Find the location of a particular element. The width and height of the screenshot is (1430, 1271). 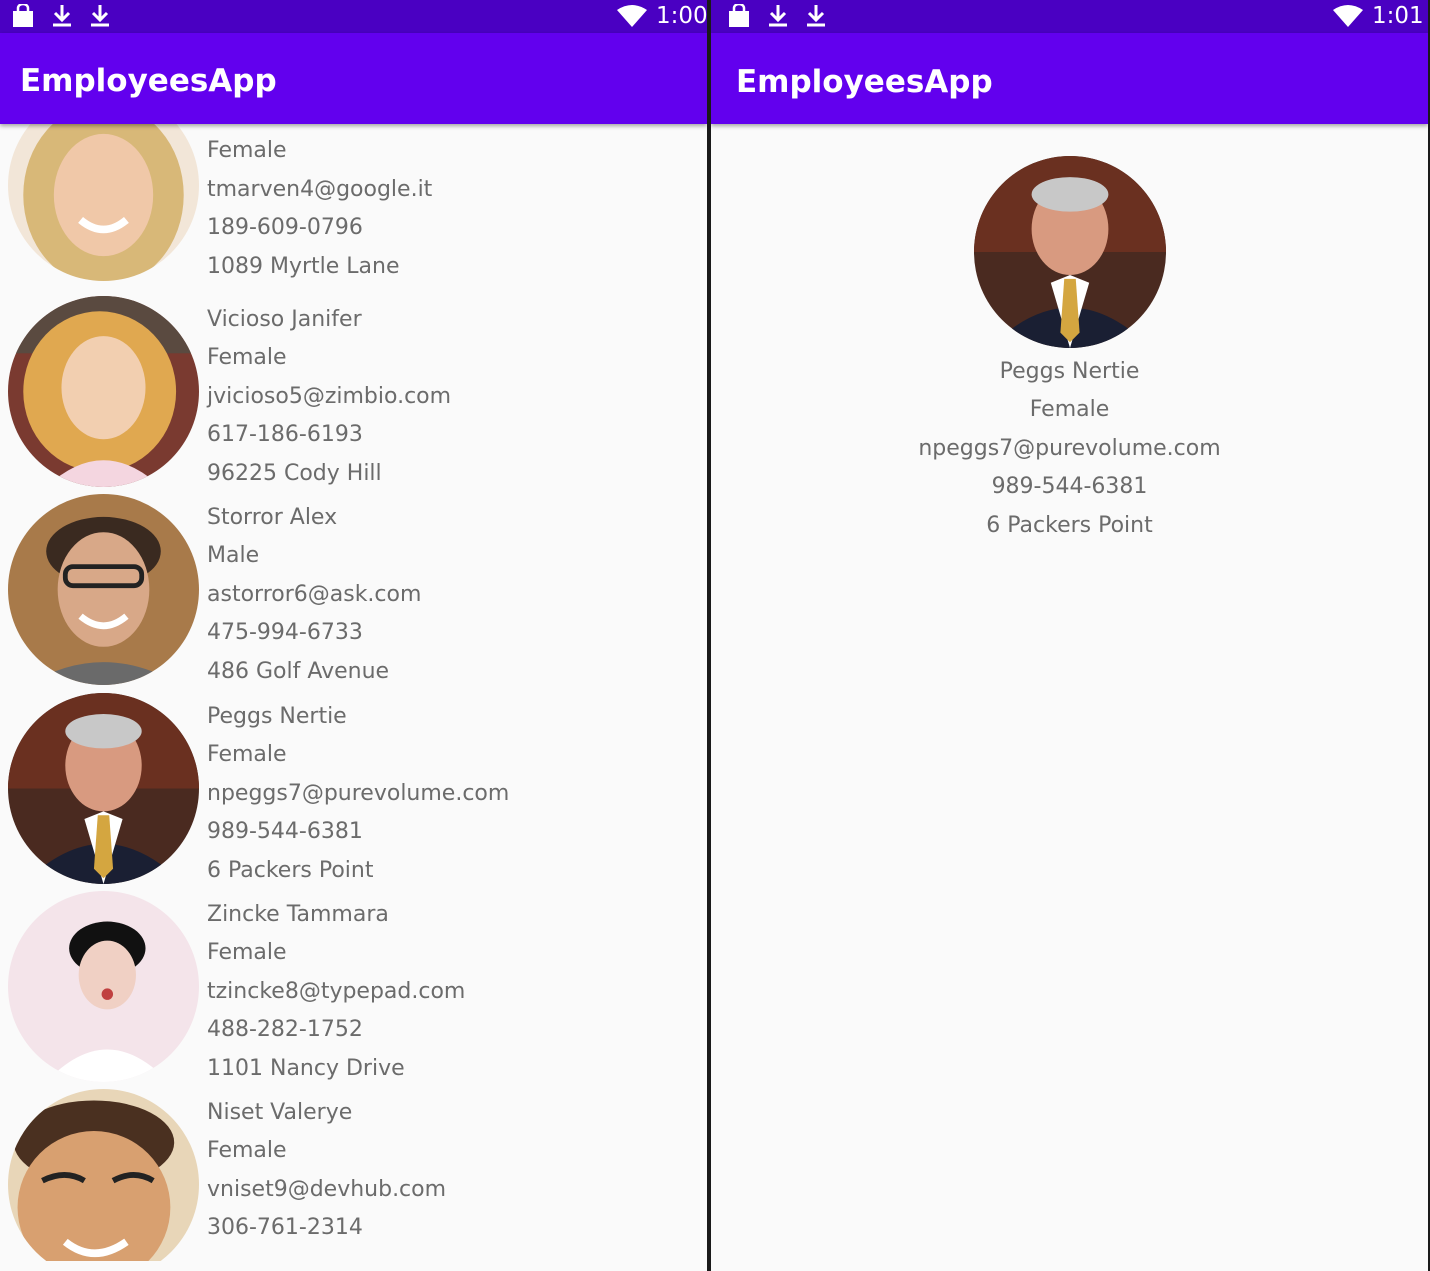

employee-name: Vicioso Janifer is located at coordinates (284, 319).